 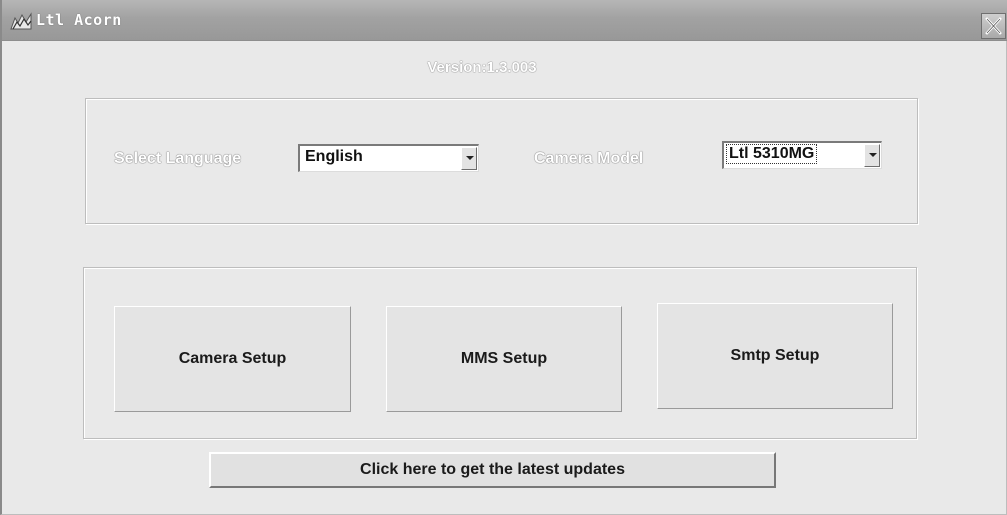 I want to click on camera-setup-button: Camera Setup, so click(x=232, y=359).